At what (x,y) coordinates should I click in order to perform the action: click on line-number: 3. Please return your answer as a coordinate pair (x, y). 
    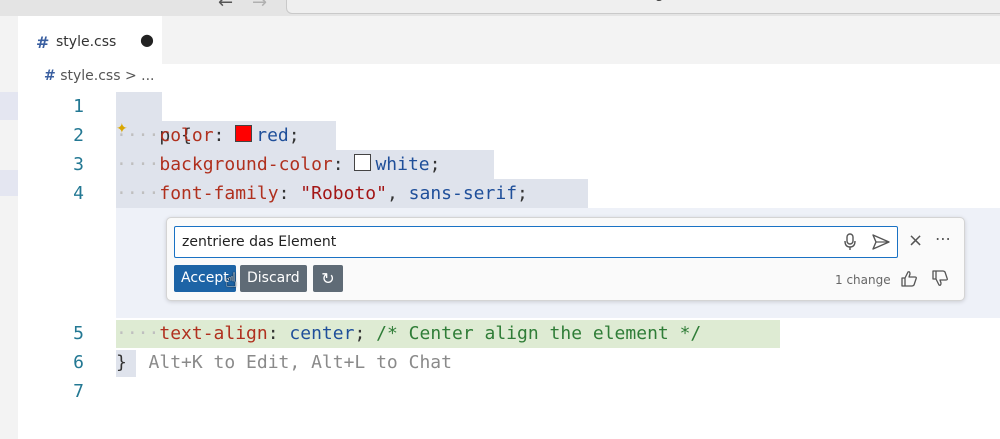
    Looking at the image, I should click on (78, 164).